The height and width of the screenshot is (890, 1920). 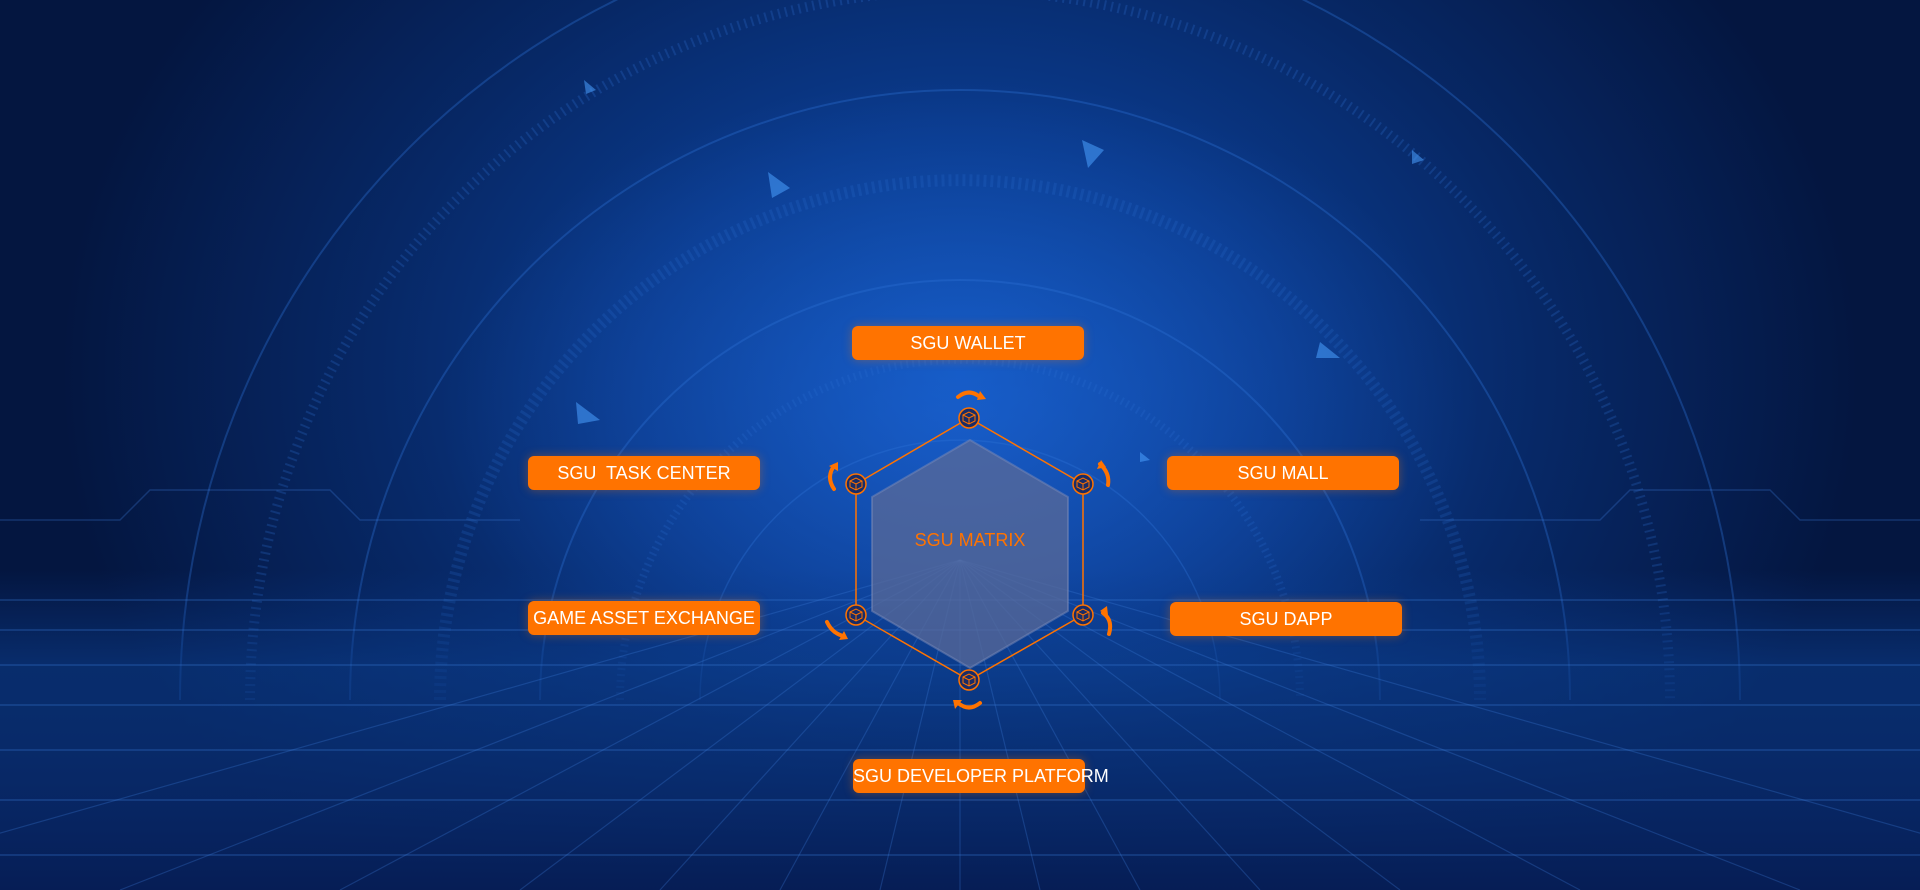 I want to click on node-sgu-mall: SGU MALL, so click(x=1283, y=473).